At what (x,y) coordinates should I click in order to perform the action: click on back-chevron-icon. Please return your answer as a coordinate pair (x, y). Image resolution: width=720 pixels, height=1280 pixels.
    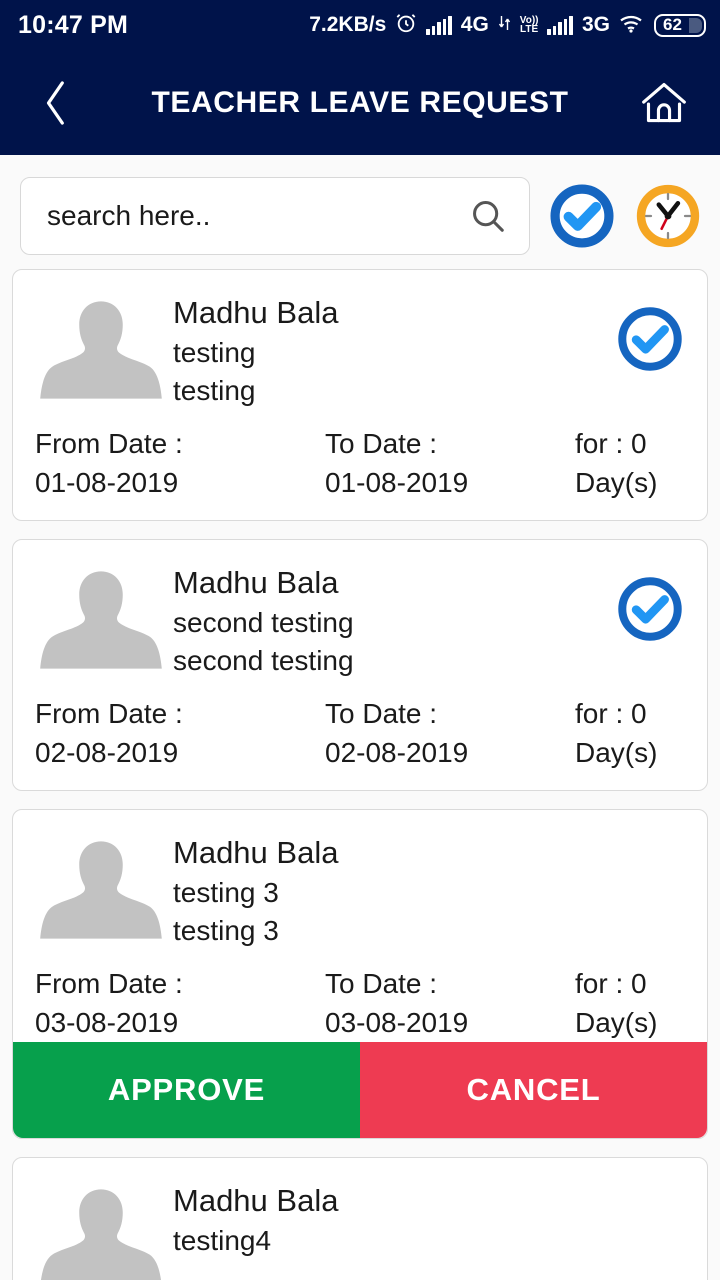
    Looking at the image, I should click on (55, 102).